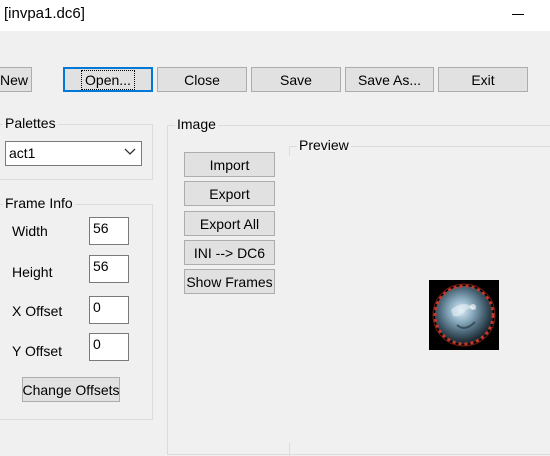  I want to click on save-button: Save, so click(296, 79).